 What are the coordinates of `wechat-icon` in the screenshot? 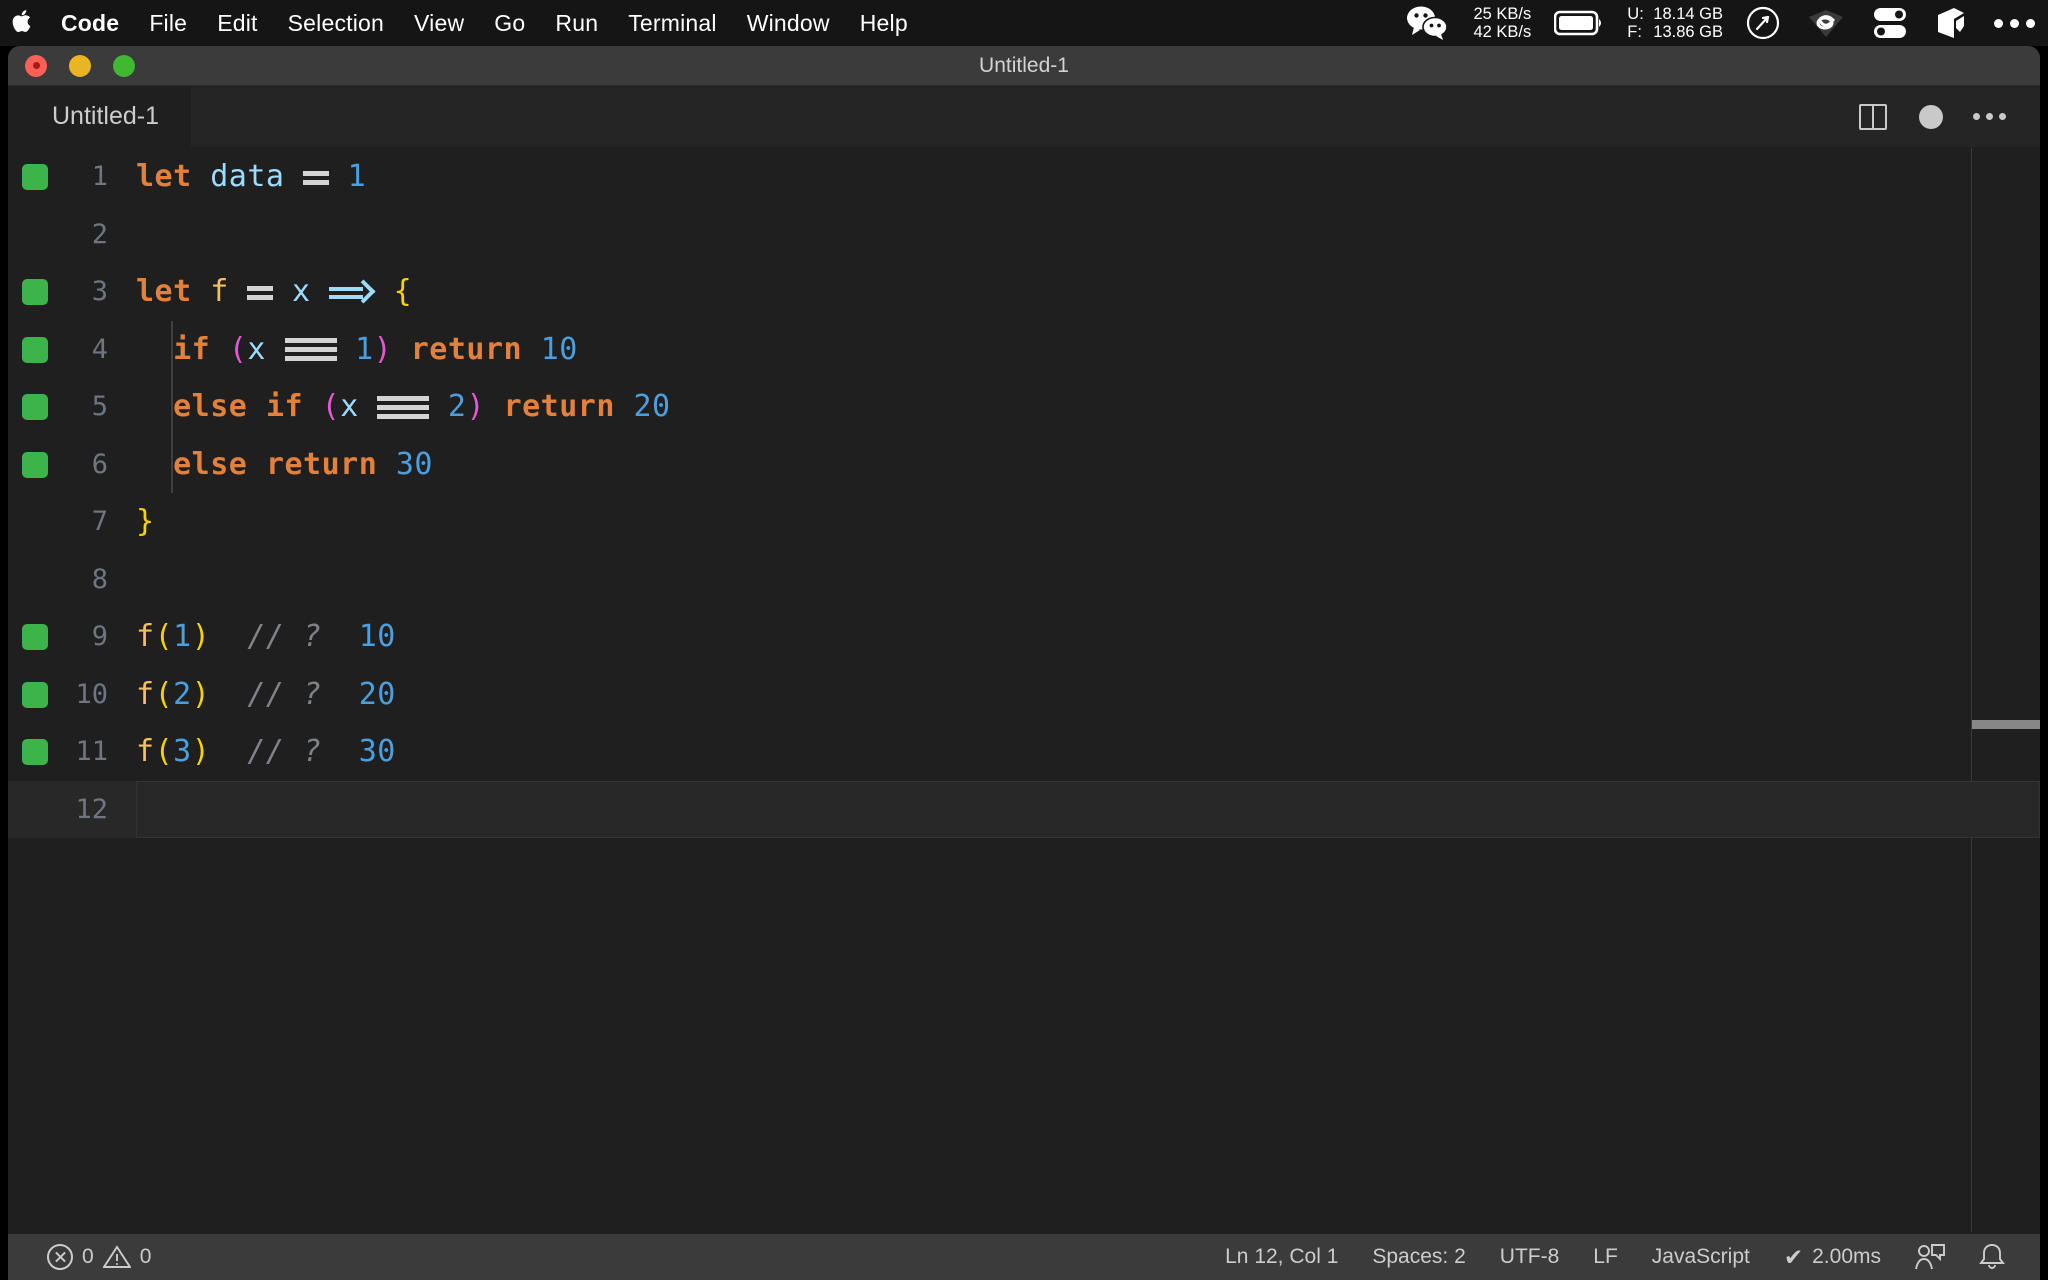 It's located at (1428, 23).